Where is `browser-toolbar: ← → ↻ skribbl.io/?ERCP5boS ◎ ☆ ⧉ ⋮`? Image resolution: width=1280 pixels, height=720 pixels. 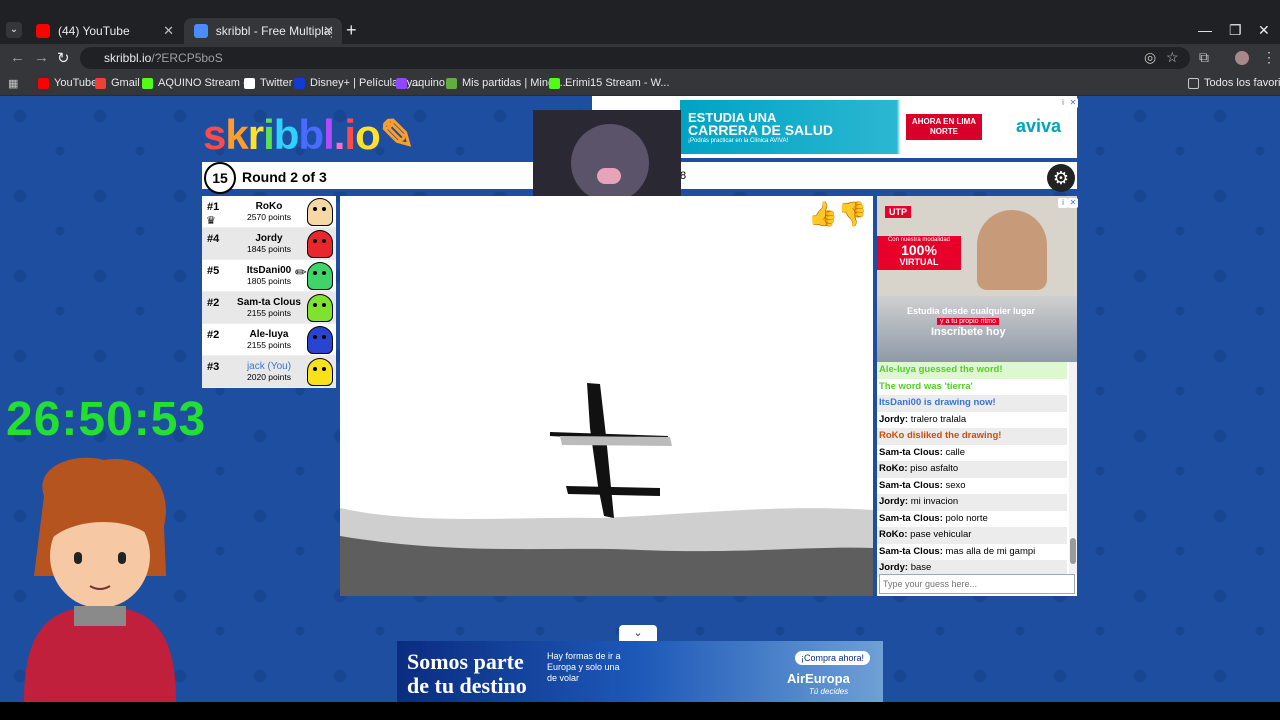
browser-toolbar: ← → ↻ skribbl.io/?ERCP5boS ◎ ☆ ⧉ ⋮ is located at coordinates (640, 58).